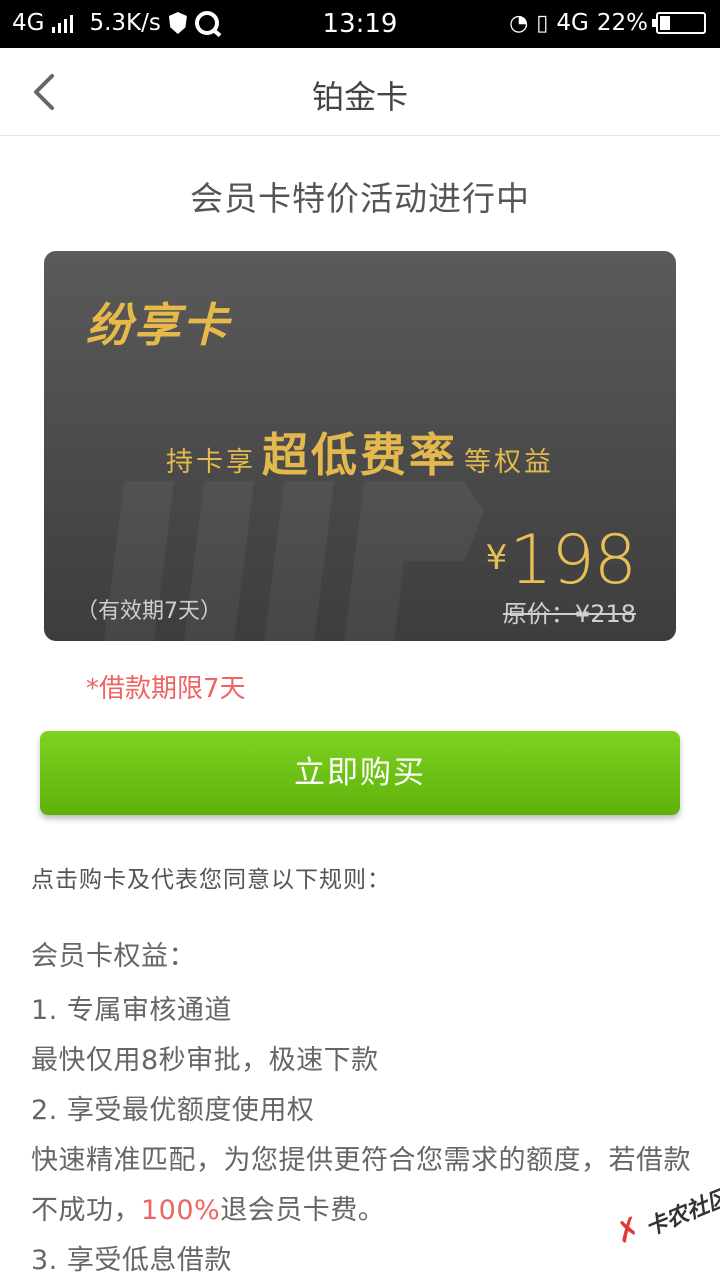 The height and width of the screenshot is (1280, 720). What do you see at coordinates (572, 23) in the screenshot?
I see `network2-label: 4G` at bounding box center [572, 23].